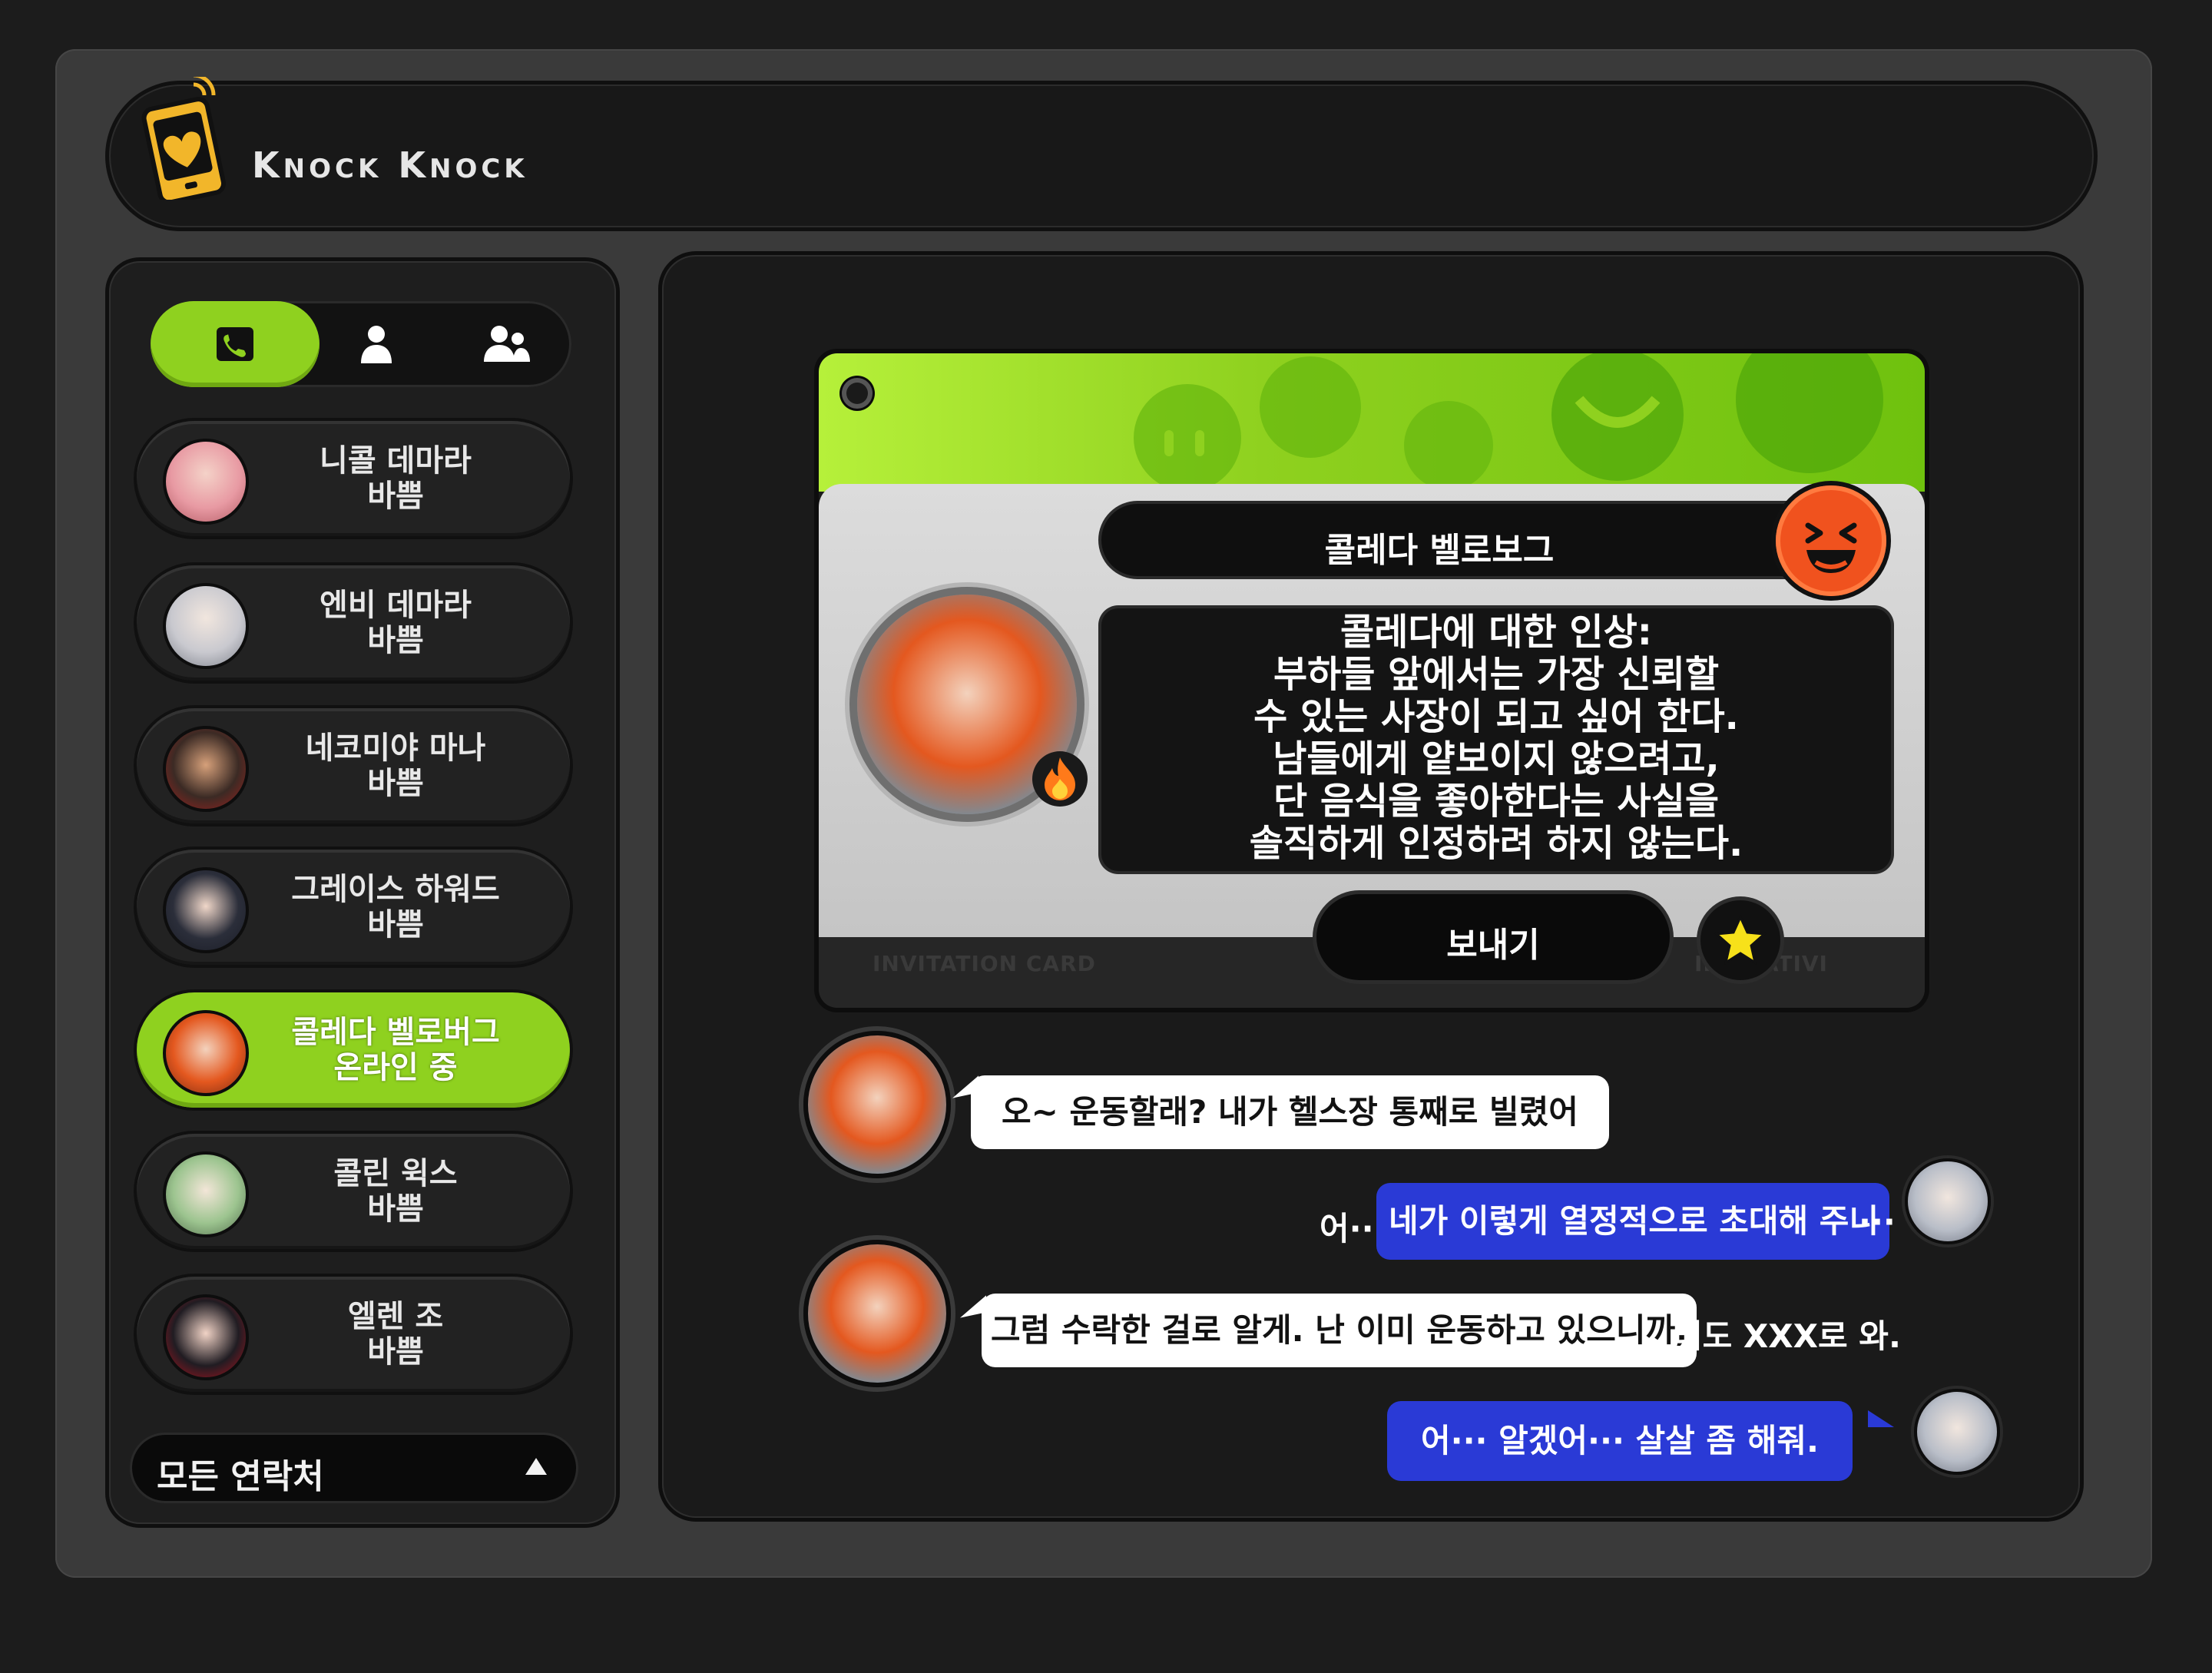  Describe the element at coordinates (1493, 945) in the screenshot. I see `send-label: 보내기` at that location.